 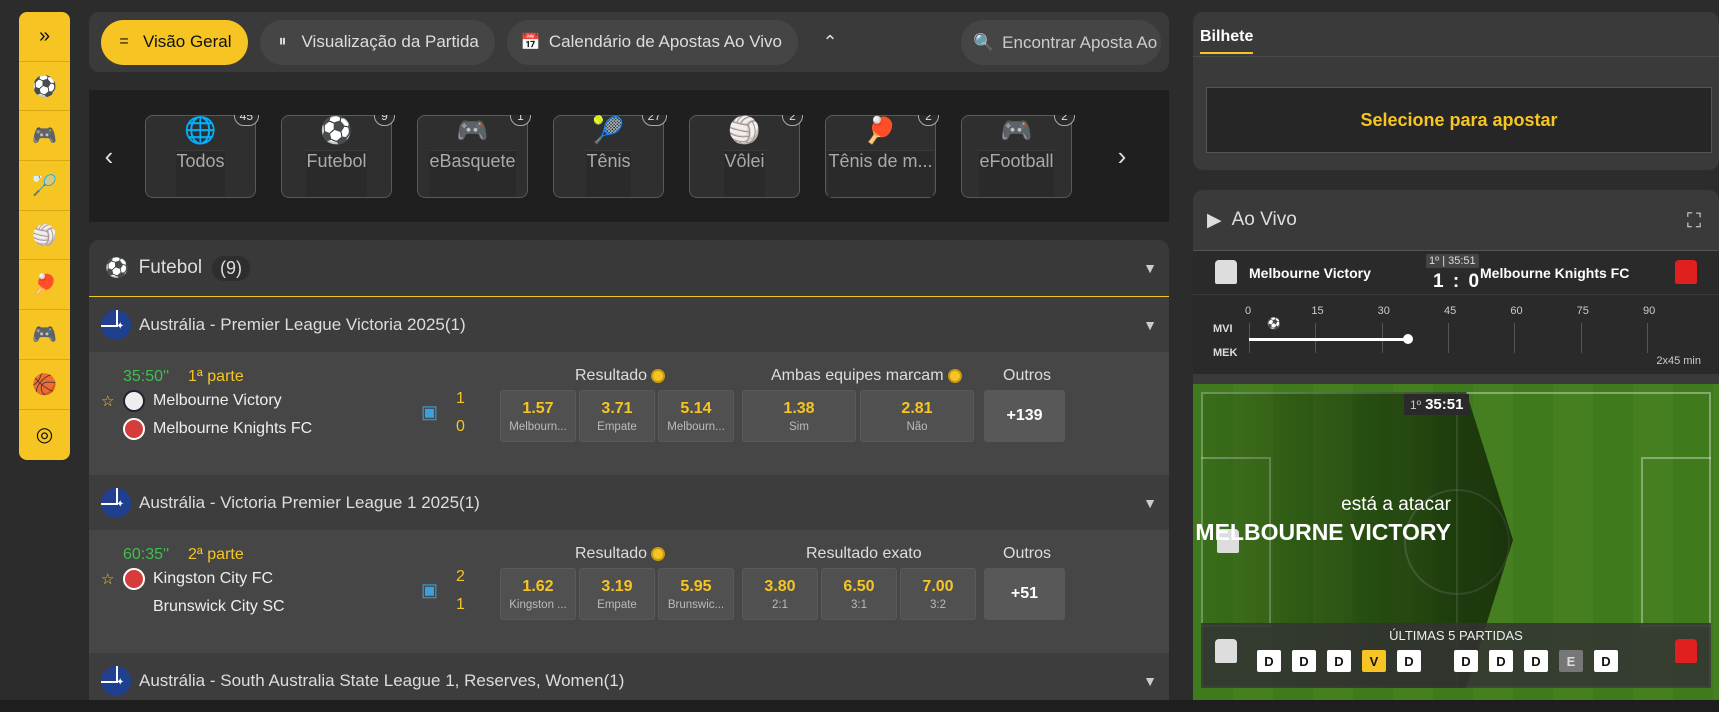 I want to click on home-team-name: Melbourne Victory, so click(x=217, y=400).